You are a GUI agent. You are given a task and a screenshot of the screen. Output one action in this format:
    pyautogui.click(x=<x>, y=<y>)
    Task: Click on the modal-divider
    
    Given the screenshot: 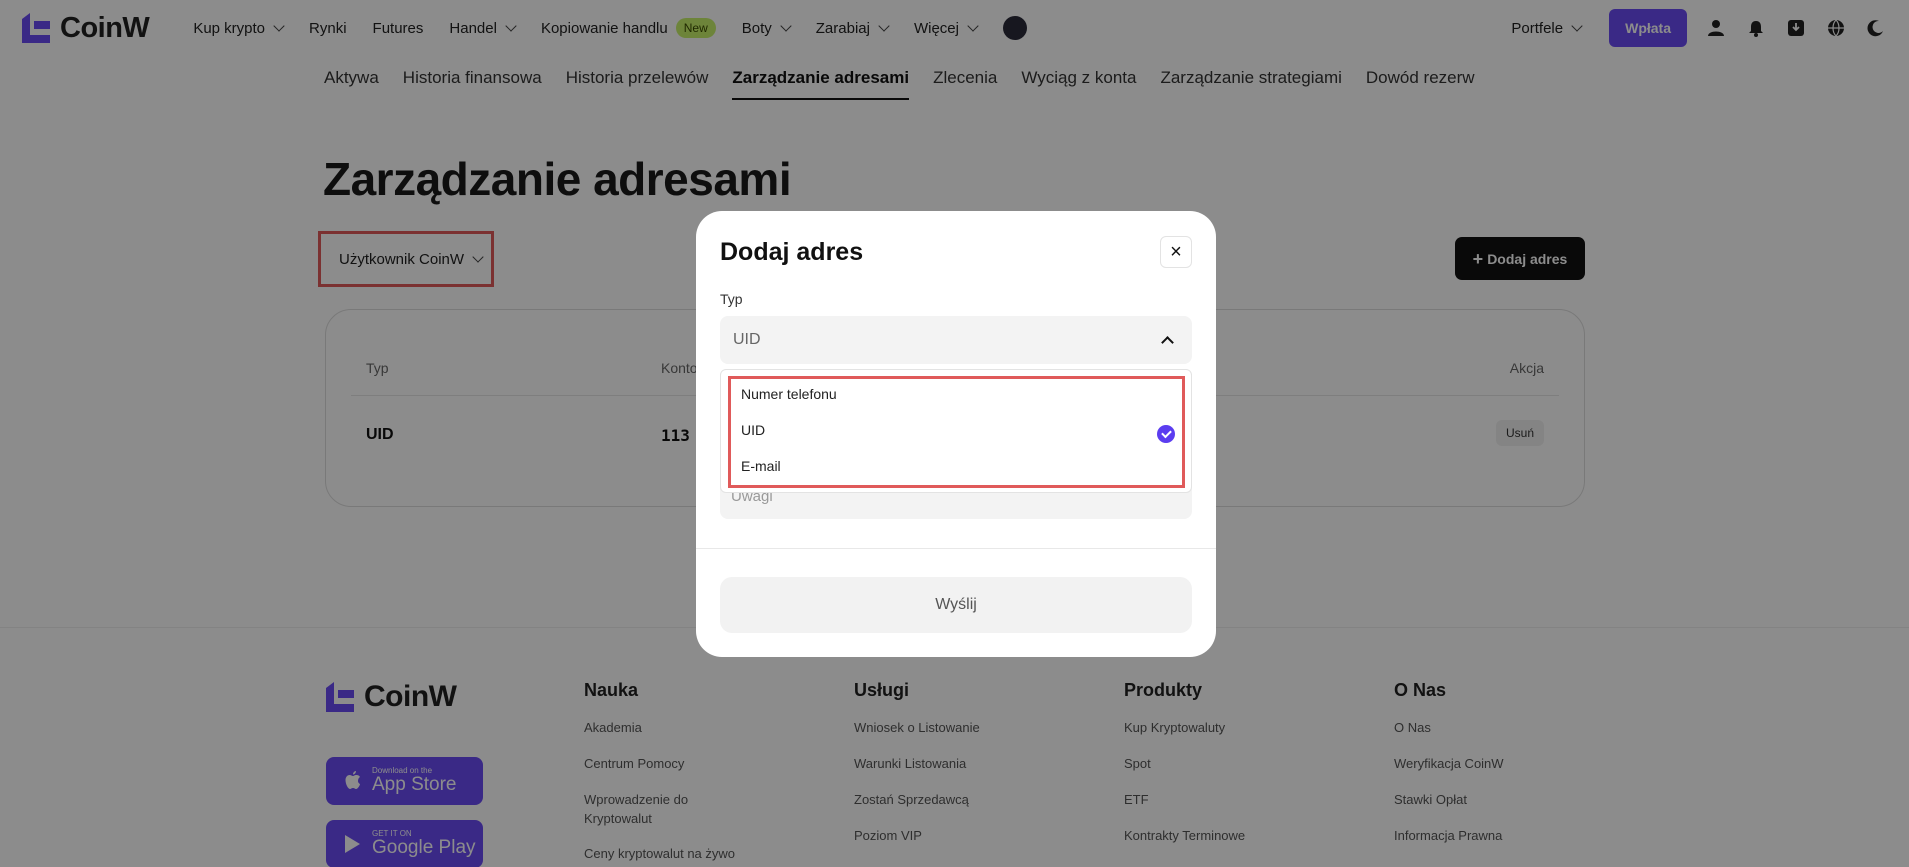 What is the action you would take?
    pyautogui.click(x=956, y=548)
    